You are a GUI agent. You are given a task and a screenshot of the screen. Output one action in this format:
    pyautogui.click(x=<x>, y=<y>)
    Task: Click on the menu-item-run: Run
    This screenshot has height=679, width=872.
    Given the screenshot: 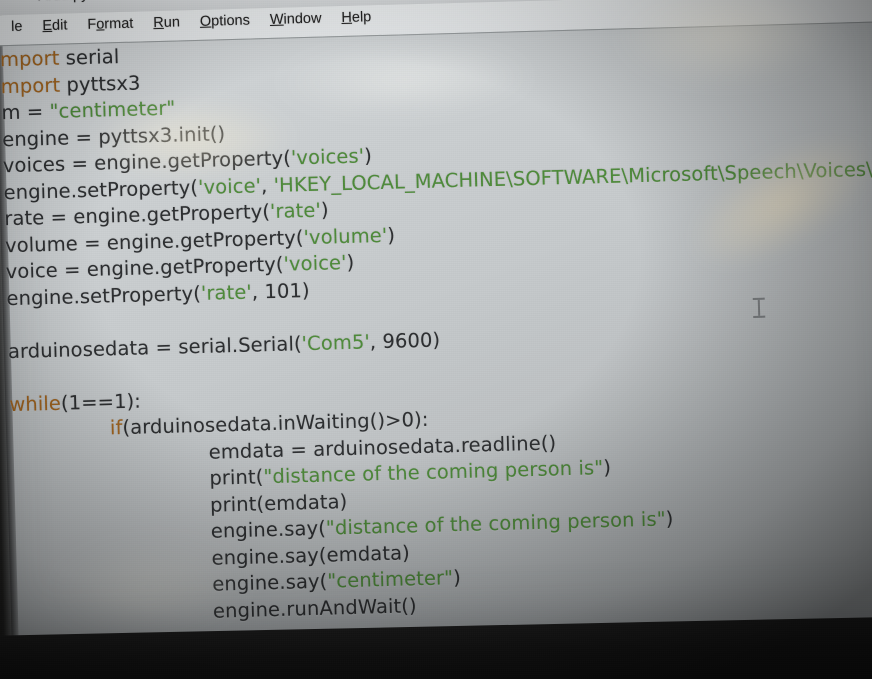 What is the action you would take?
    pyautogui.click(x=166, y=22)
    